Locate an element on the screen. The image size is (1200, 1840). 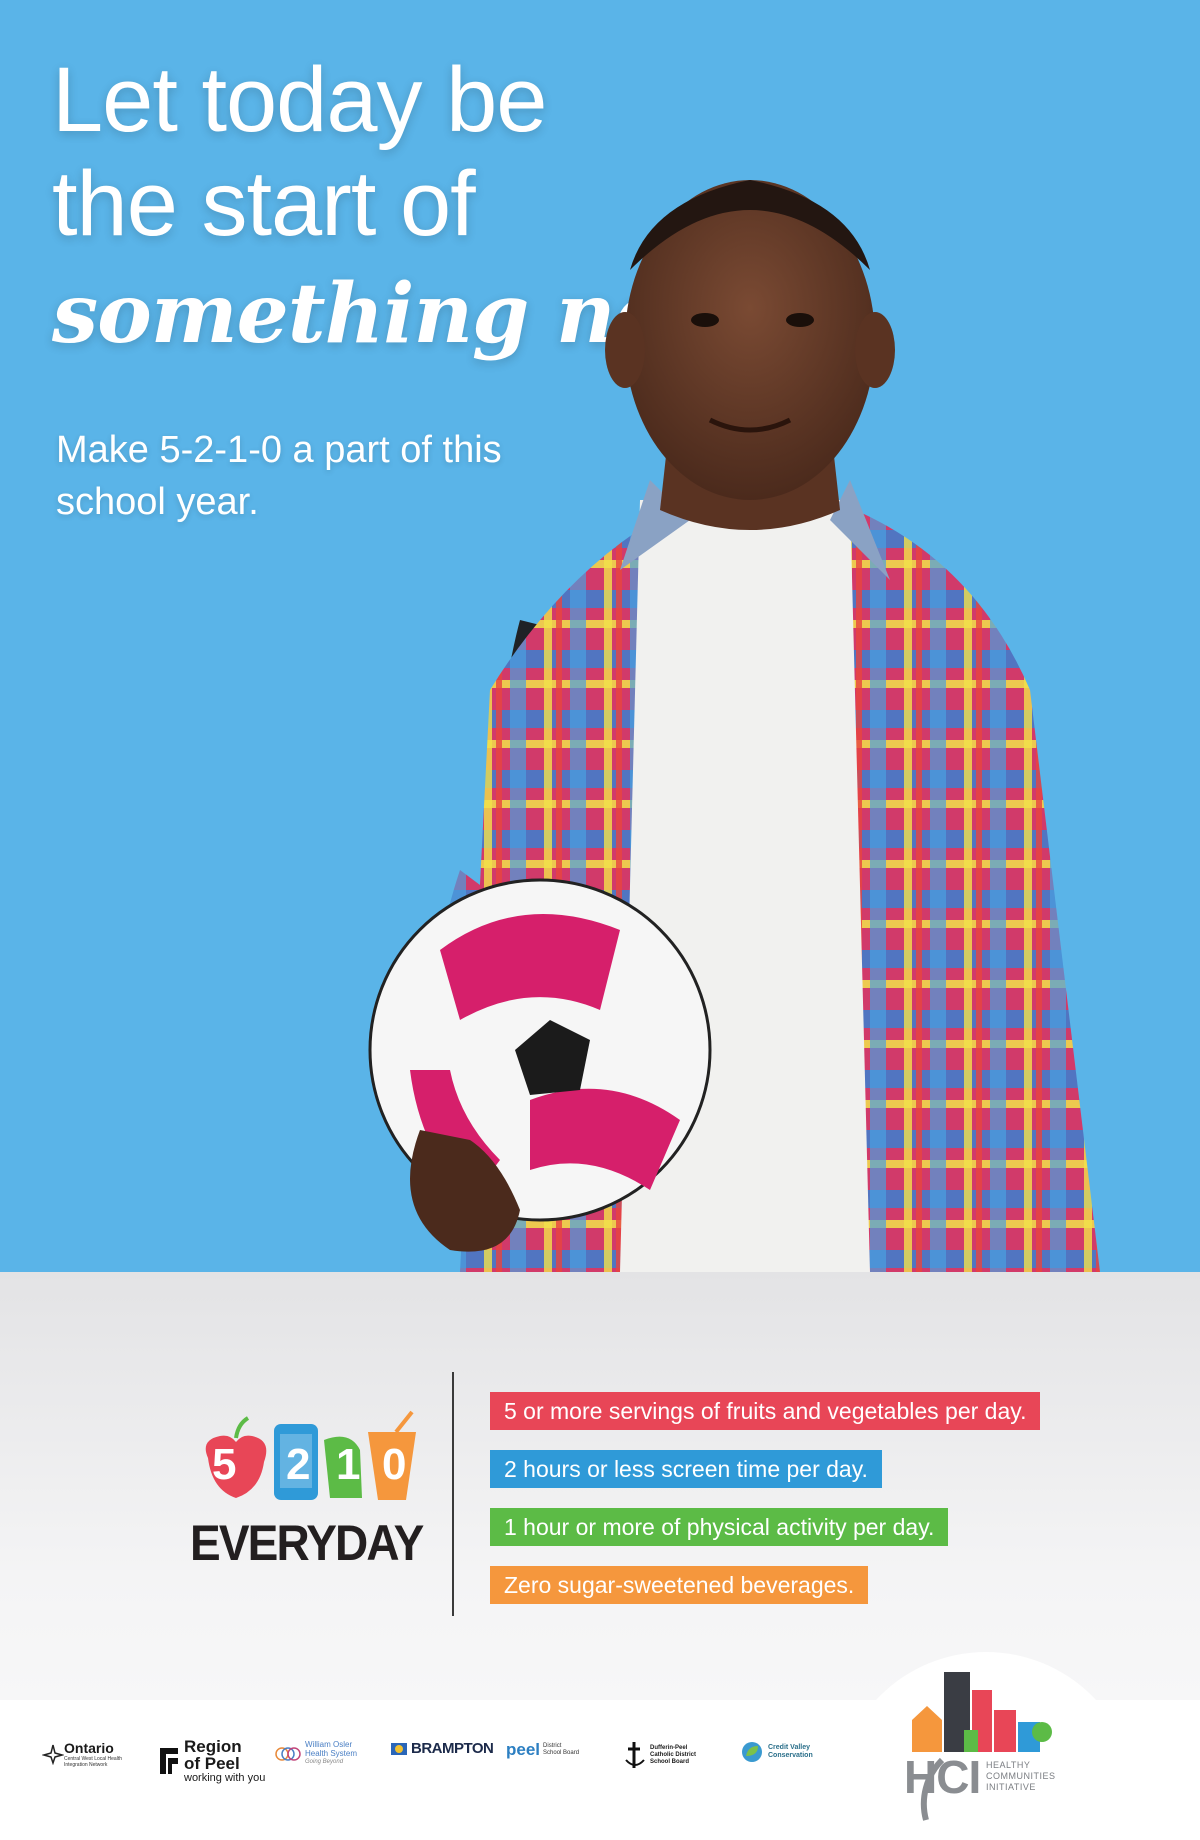
habit-screen-time: 2 hours or less screen time per day. is located at coordinates (686, 1469).